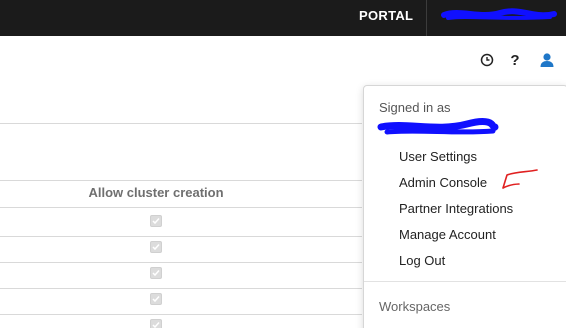 Image resolution: width=566 pixels, height=328 pixels. Describe the element at coordinates (386, 15) in the screenshot. I see `portal-link: PORTAL` at that location.